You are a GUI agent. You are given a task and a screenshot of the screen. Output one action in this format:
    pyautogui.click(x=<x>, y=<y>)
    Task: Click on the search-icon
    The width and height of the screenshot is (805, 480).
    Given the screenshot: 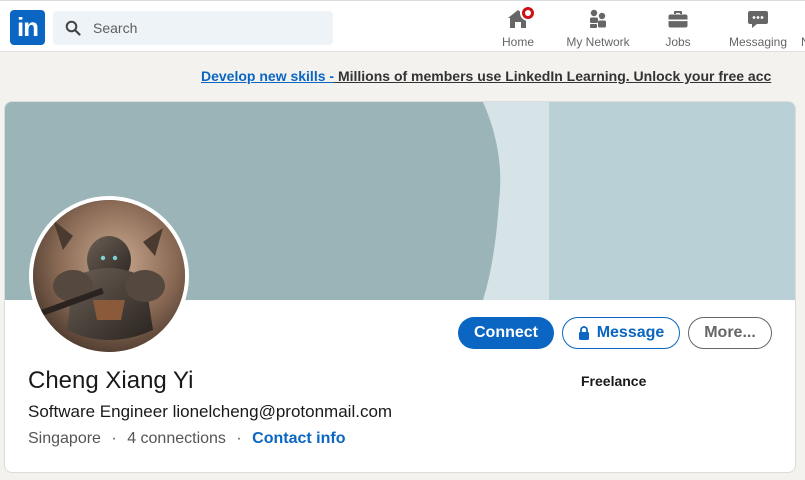 What is the action you would take?
    pyautogui.click(x=73, y=28)
    